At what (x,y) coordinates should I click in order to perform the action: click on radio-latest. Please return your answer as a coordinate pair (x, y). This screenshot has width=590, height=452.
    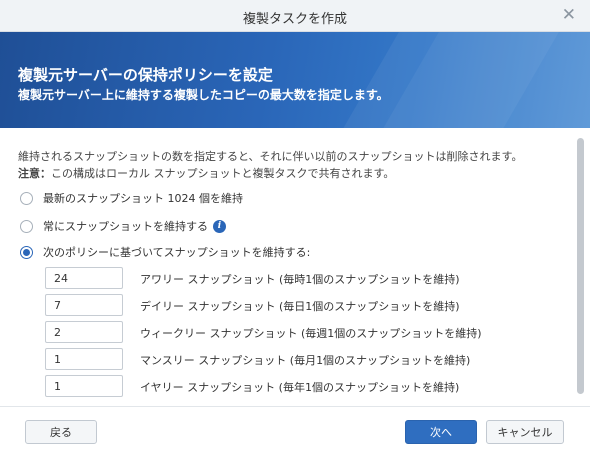
    Looking at the image, I should click on (26, 198).